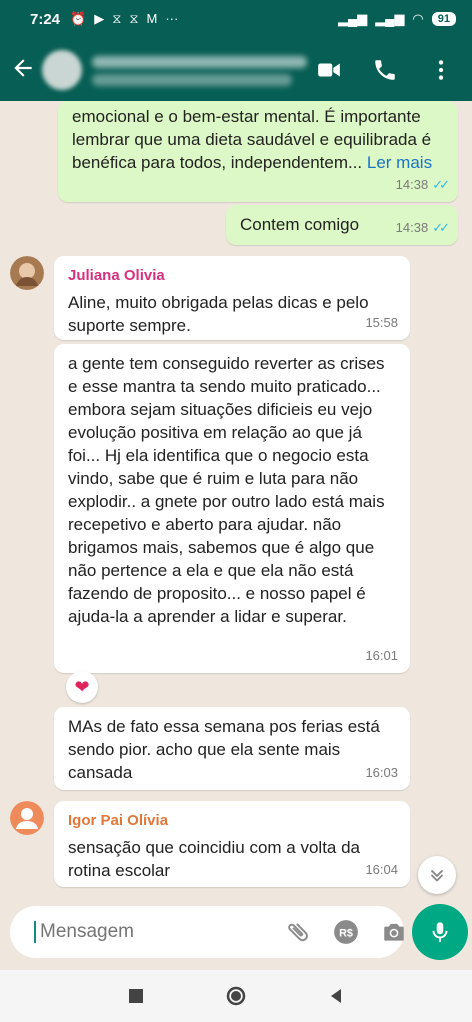 Image resolution: width=472 pixels, height=1022 pixels. What do you see at coordinates (159, 932) in the screenshot?
I see `message-input` at bounding box center [159, 932].